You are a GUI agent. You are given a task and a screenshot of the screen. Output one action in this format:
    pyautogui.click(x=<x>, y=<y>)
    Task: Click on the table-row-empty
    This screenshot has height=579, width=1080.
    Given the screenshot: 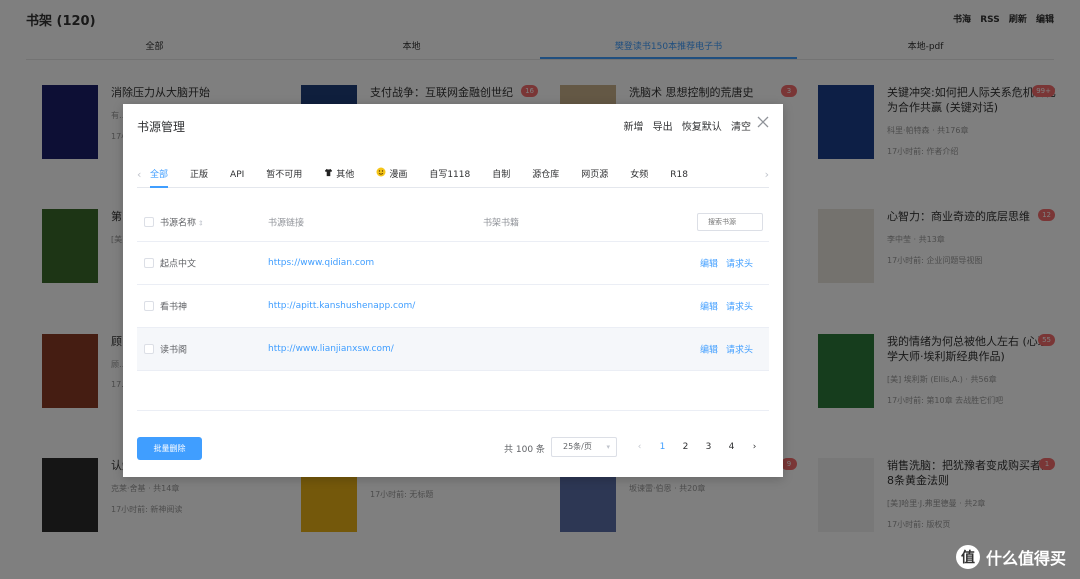 What is the action you would take?
    pyautogui.click(x=453, y=391)
    